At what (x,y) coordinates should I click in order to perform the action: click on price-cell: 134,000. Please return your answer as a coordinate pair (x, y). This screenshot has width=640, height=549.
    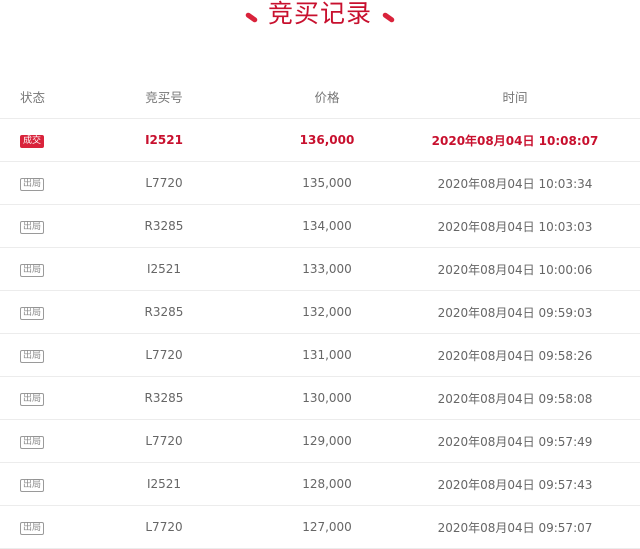
    Looking at the image, I should click on (327, 226).